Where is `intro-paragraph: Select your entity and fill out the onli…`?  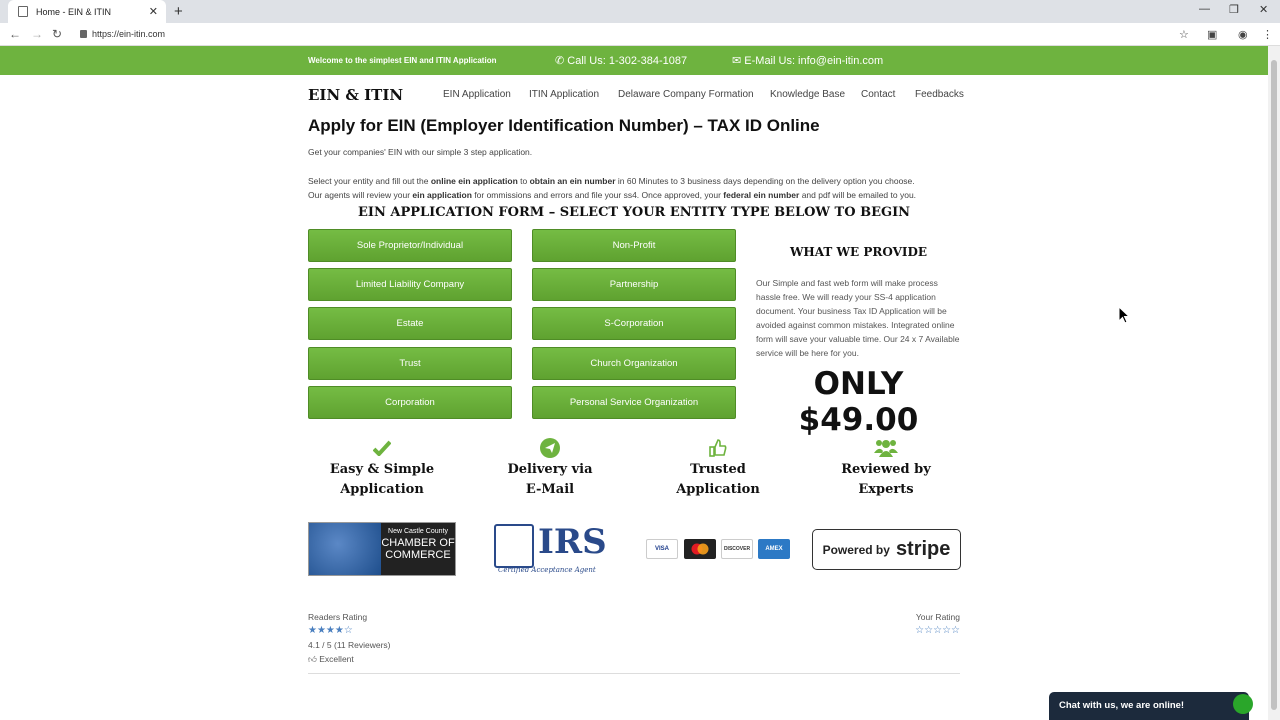 intro-paragraph: Select your entity and fill out the onli… is located at coordinates (612, 188).